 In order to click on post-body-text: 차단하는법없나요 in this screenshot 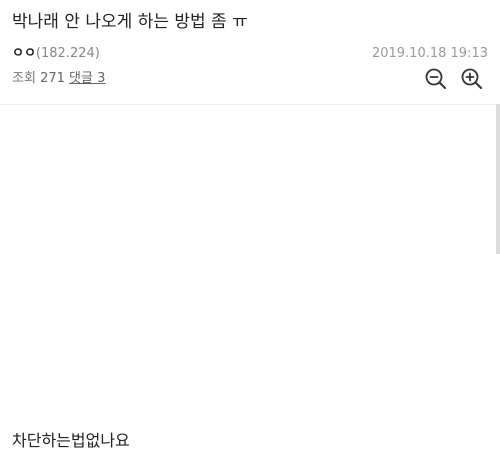, I will do `click(71, 440)`.